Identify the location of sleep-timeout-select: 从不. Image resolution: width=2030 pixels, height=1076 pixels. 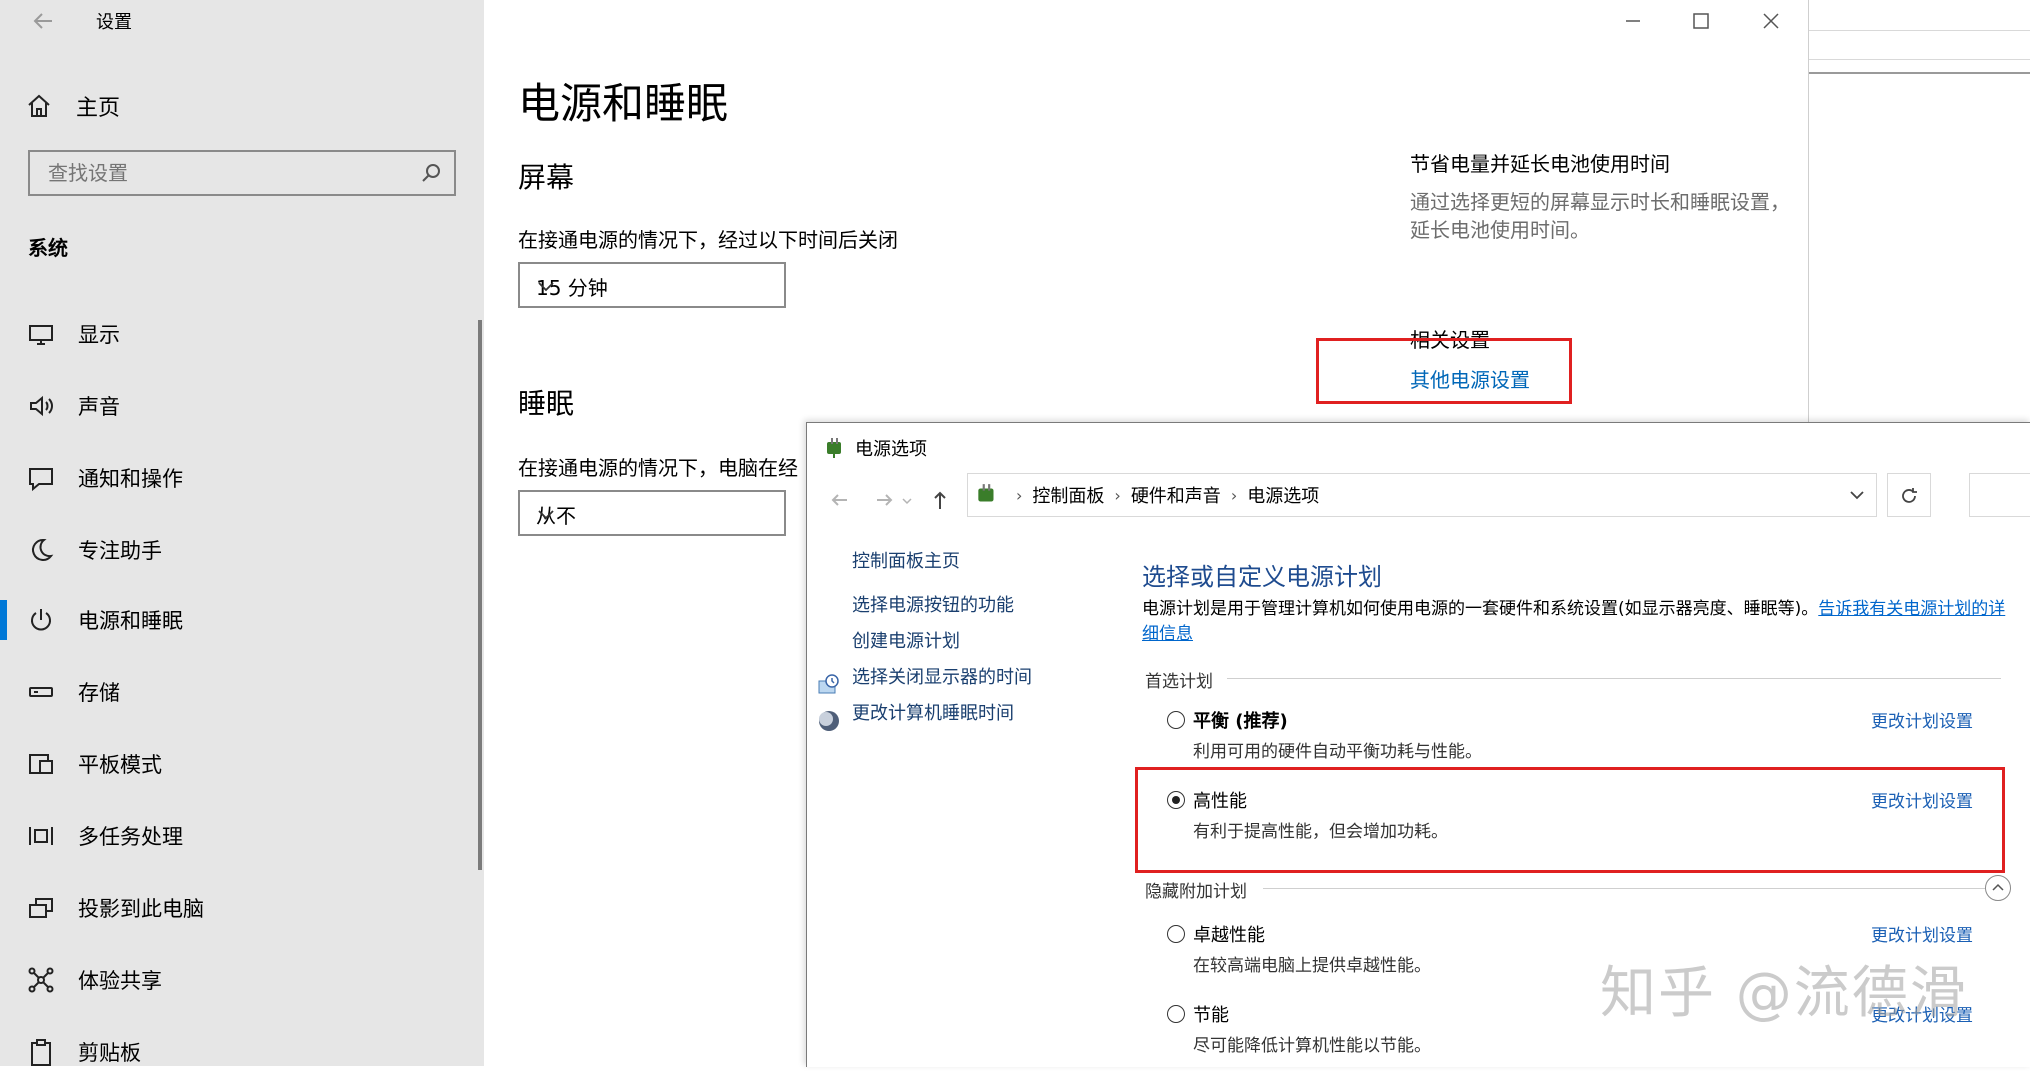
(652, 513).